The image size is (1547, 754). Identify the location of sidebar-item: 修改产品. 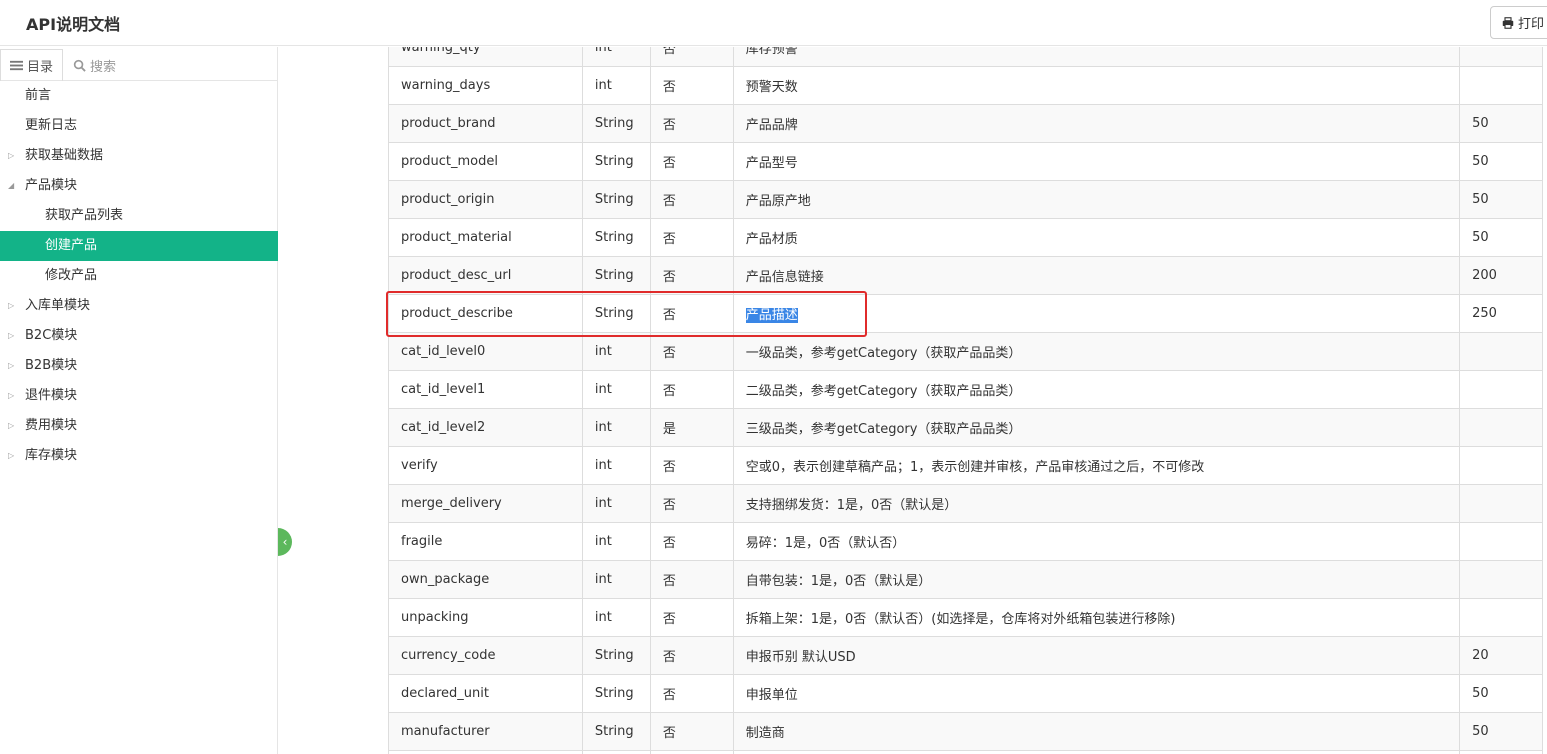
(139, 276).